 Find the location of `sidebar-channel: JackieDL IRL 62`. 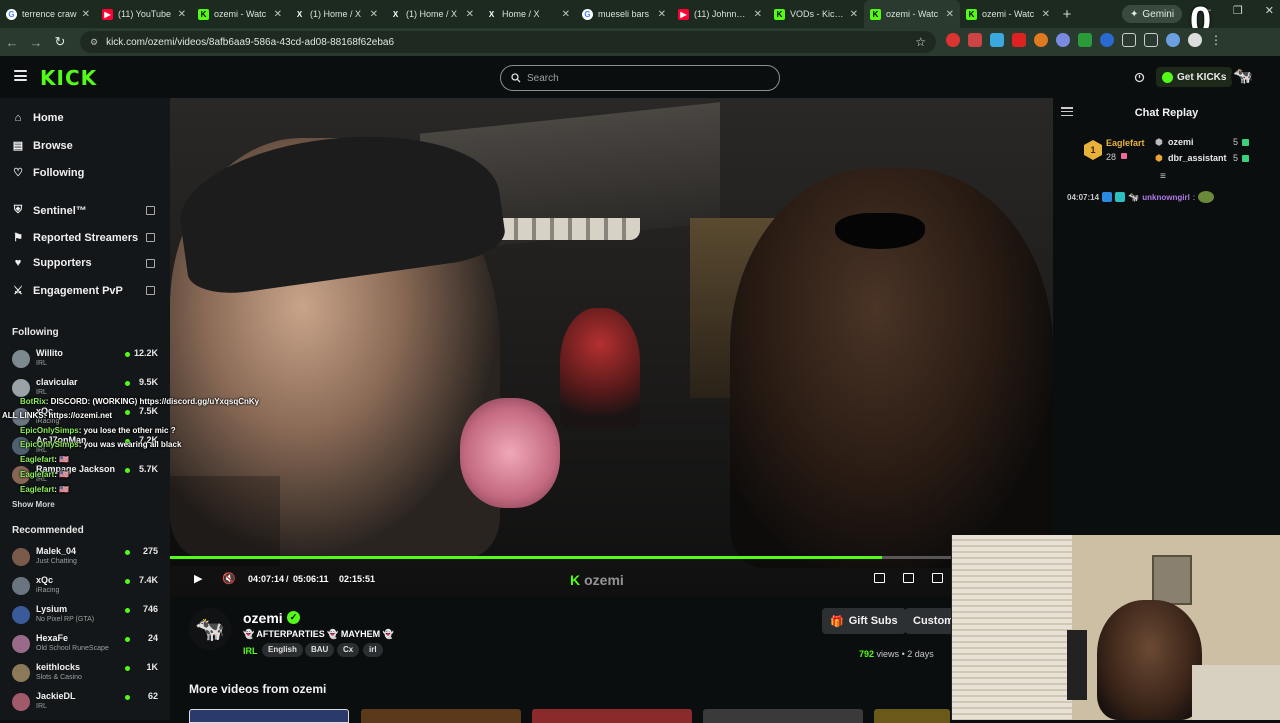

sidebar-channel: JackieDL IRL 62 is located at coordinates (87, 703).